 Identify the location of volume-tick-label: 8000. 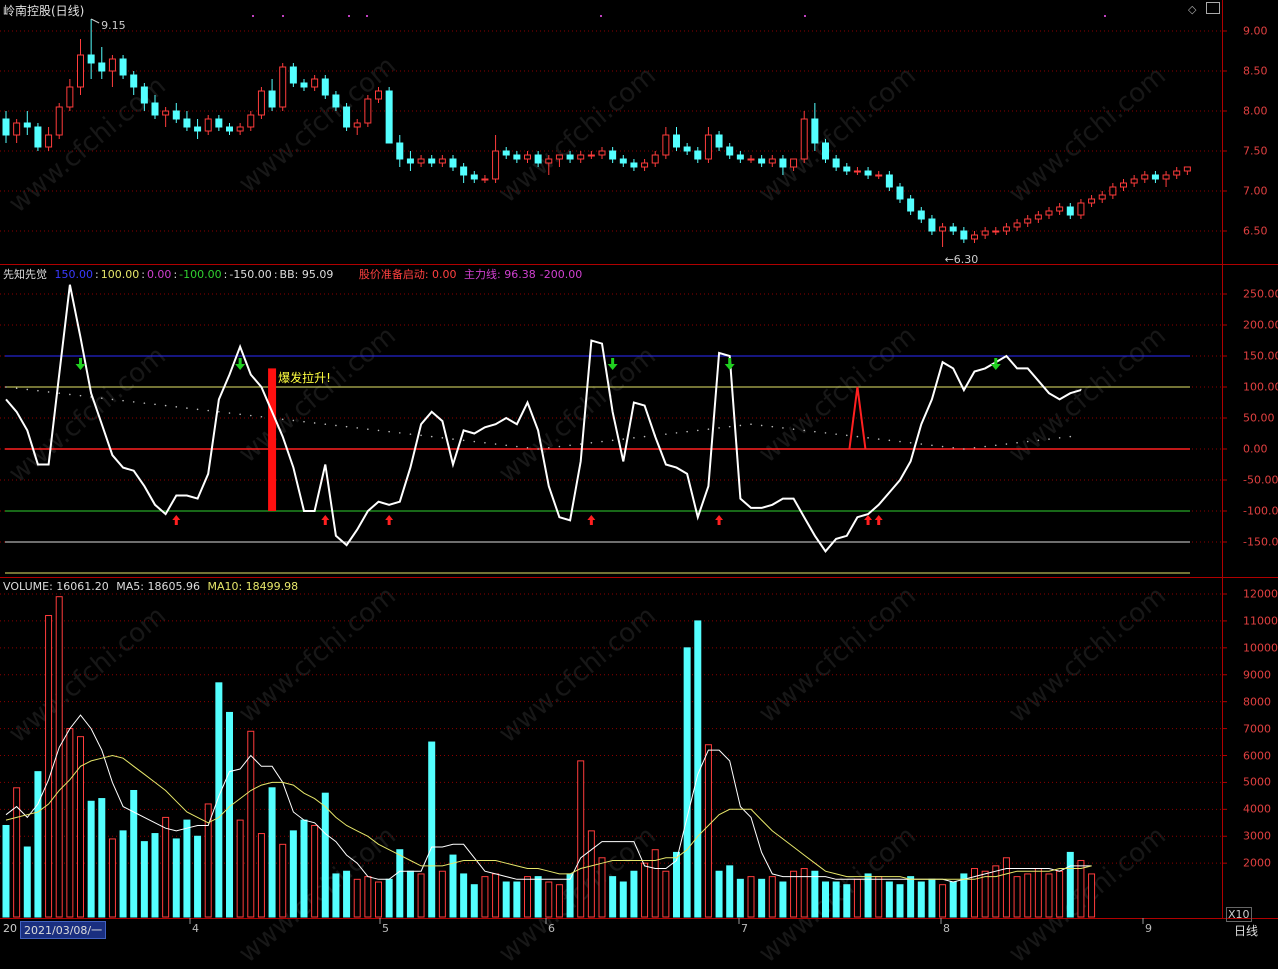
(1257, 702).